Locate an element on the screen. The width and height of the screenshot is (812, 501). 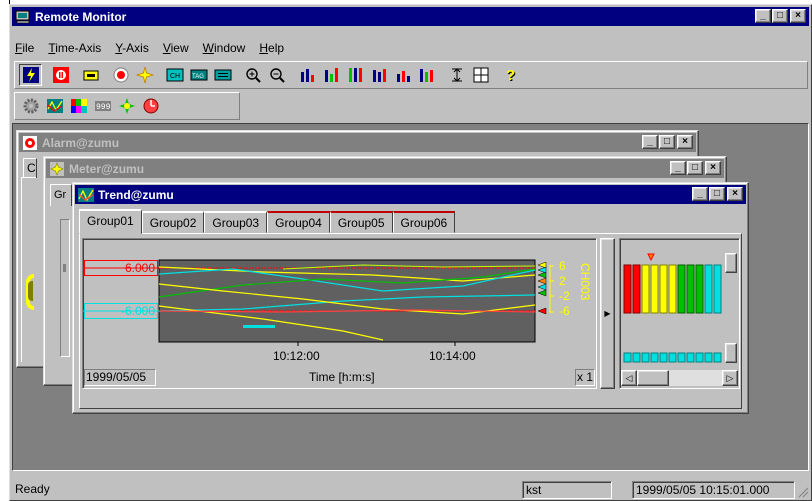
bar-horizontal-scrollbar: ◁ ▷ is located at coordinates (679, 378).